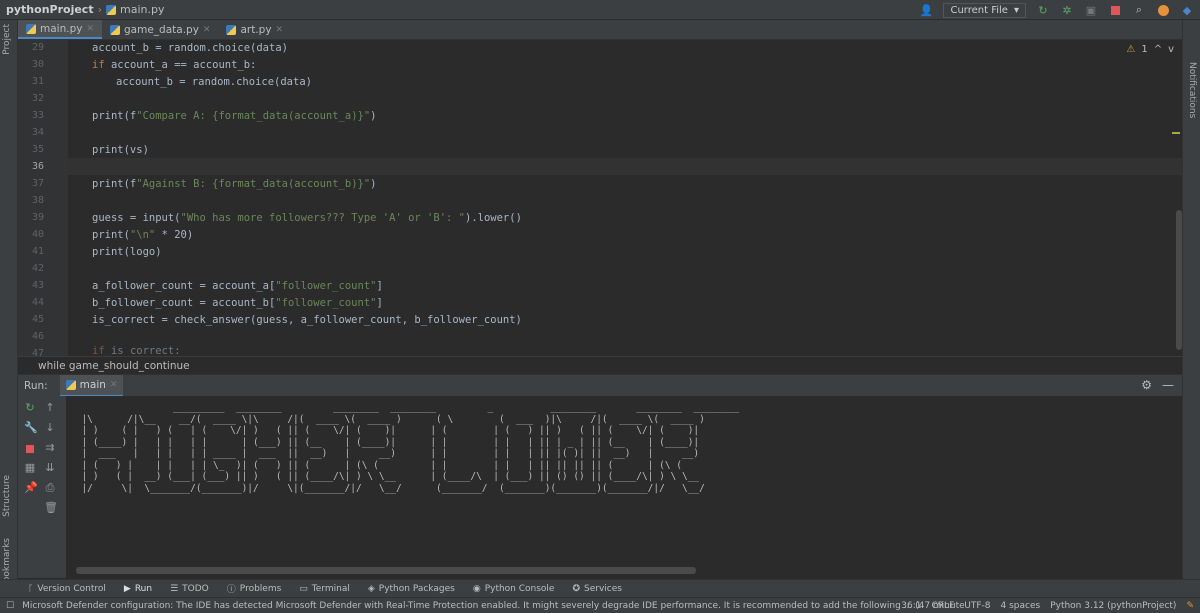 The image size is (1200, 613). What do you see at coordinates (1190, 606) in the screenshot?
I see `event-log-icon: ✎` at bounding box center [1190, 606].